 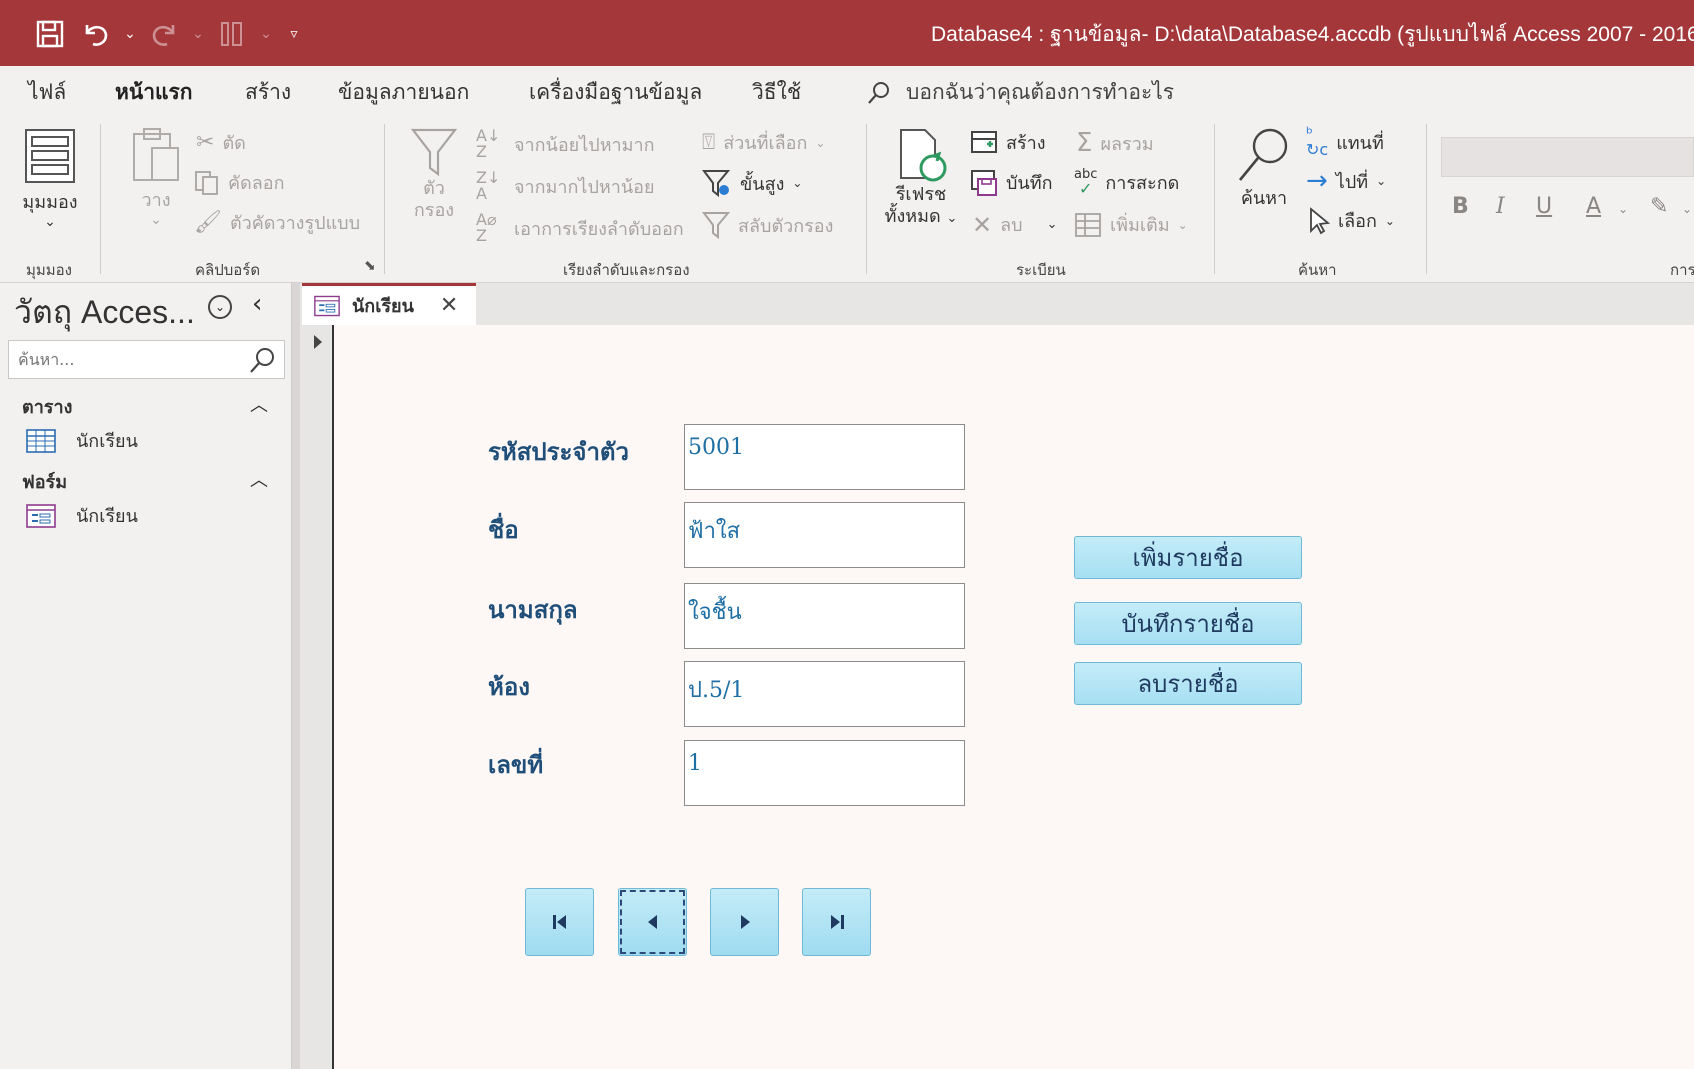 I want to click on last-name-field: ใจชื้น, so click(x=824, y=616).